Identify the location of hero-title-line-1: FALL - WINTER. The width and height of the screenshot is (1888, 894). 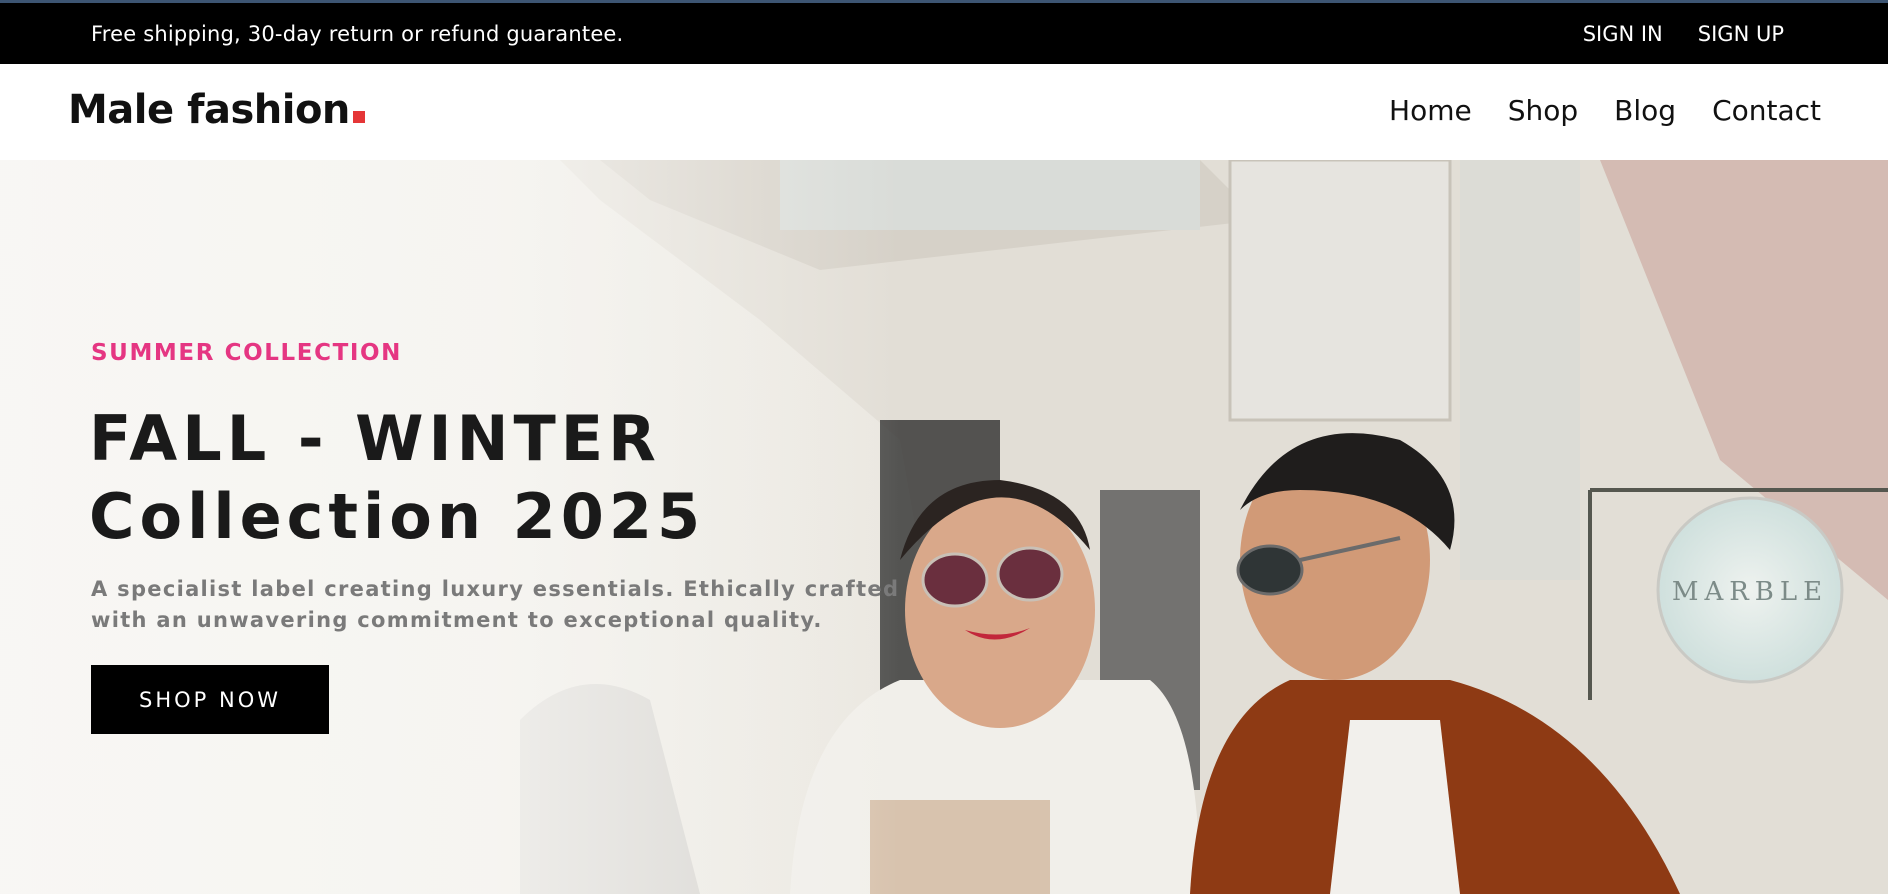
(375, 438).